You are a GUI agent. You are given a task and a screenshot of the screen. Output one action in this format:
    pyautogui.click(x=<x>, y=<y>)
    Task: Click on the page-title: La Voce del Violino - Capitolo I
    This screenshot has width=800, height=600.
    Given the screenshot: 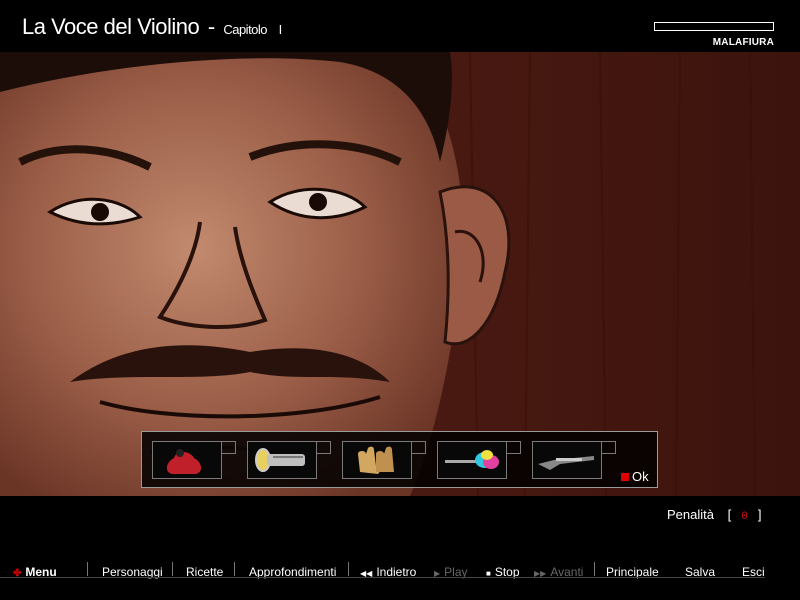 What is the action you would take?
    pyautogui.click(x=152, y=27)
    